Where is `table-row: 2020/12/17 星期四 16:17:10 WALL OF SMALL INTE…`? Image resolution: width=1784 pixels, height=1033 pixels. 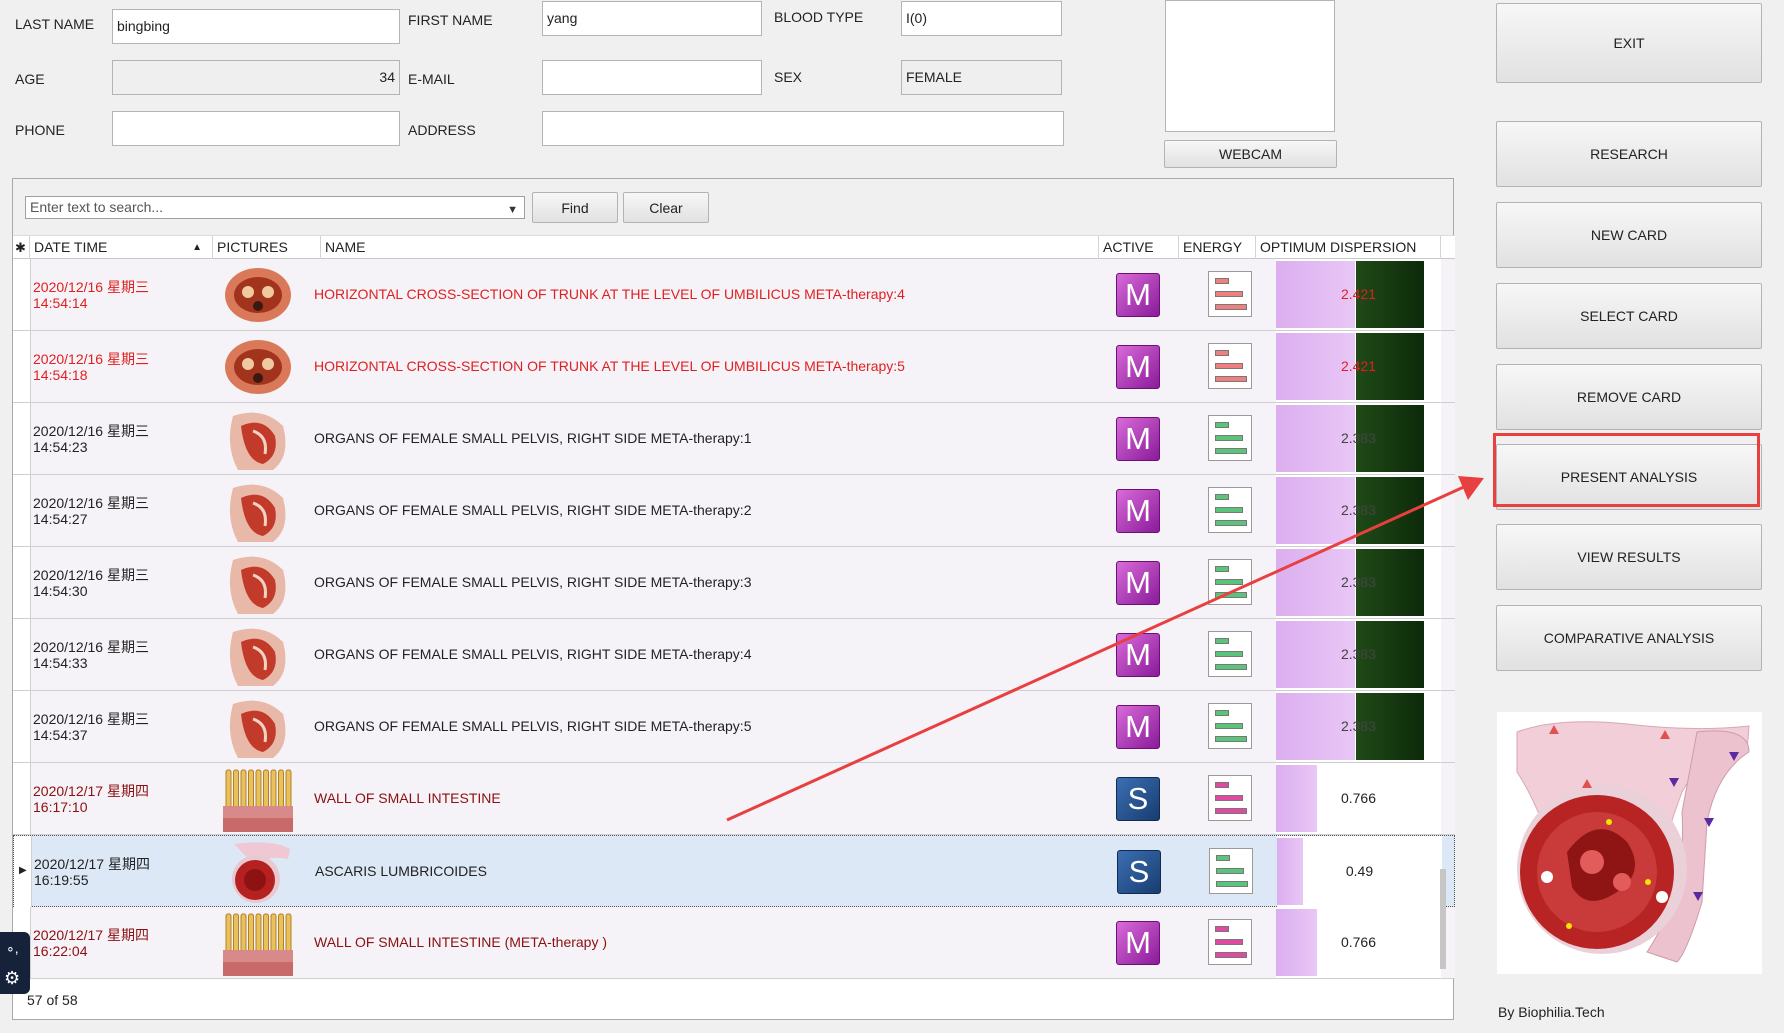 table-row: 2020/12/17 星期四 16:17:10 WALL OF SMALL INTE… is located at coordinates (734, 799).